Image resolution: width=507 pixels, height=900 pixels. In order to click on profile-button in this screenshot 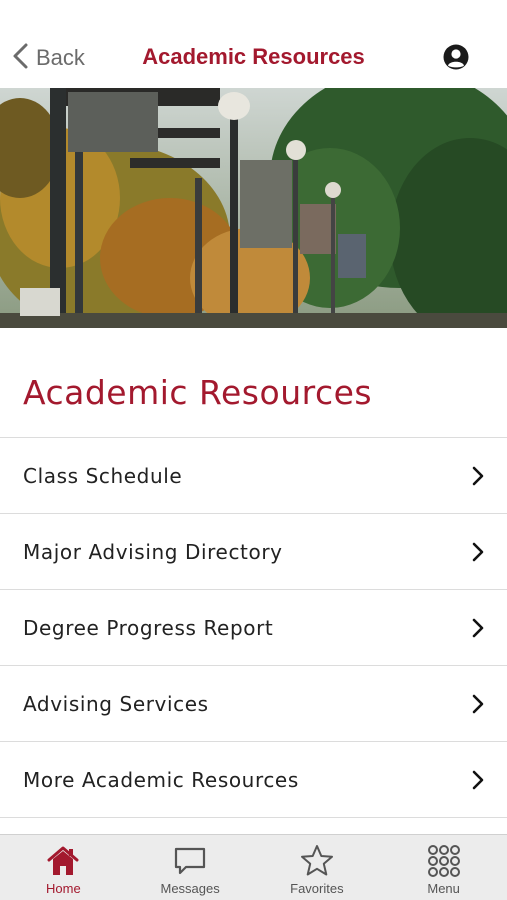, I will do `click(456, 57)`.